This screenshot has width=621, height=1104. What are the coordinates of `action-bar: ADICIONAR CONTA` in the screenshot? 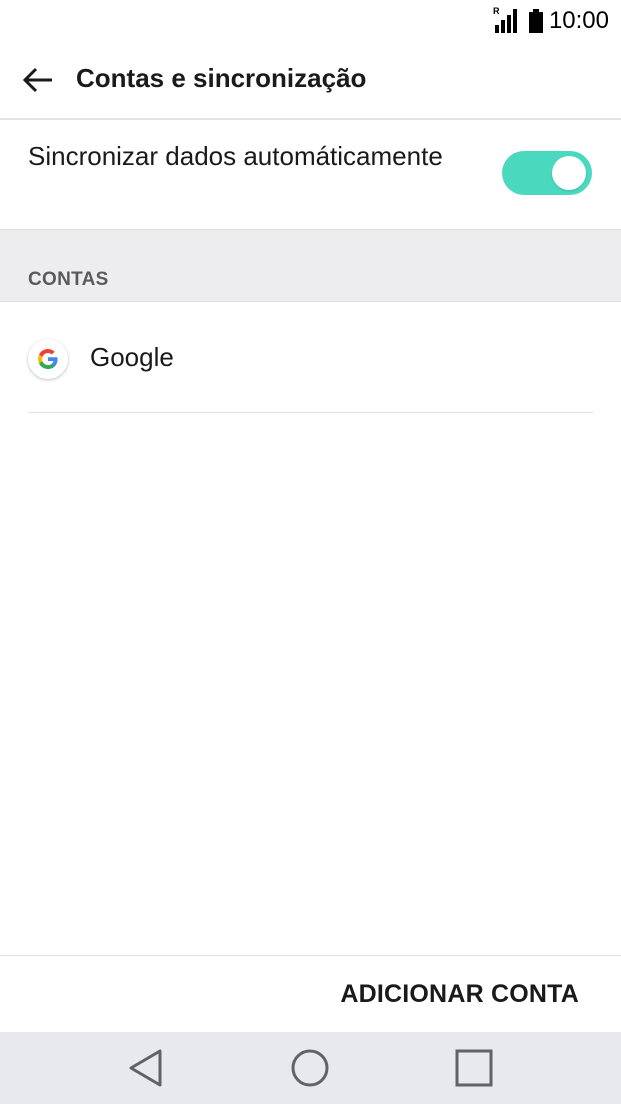 It's located at (310, 994).